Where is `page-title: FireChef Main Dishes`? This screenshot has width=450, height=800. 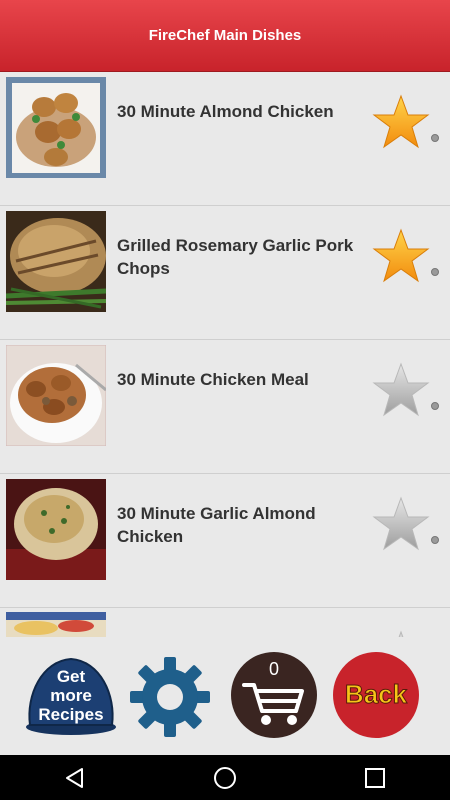 page-title: FireChef Main Dishes is located at coordinates (225, 35).